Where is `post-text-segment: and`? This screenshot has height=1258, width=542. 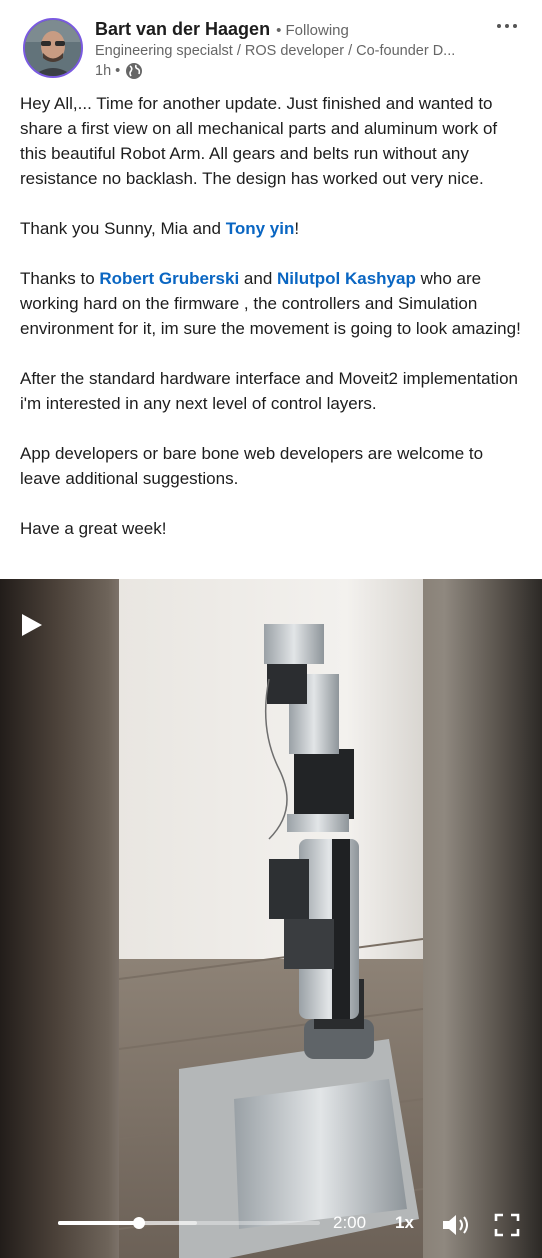
post-text-segment: and is located at coordinates (258, 278).